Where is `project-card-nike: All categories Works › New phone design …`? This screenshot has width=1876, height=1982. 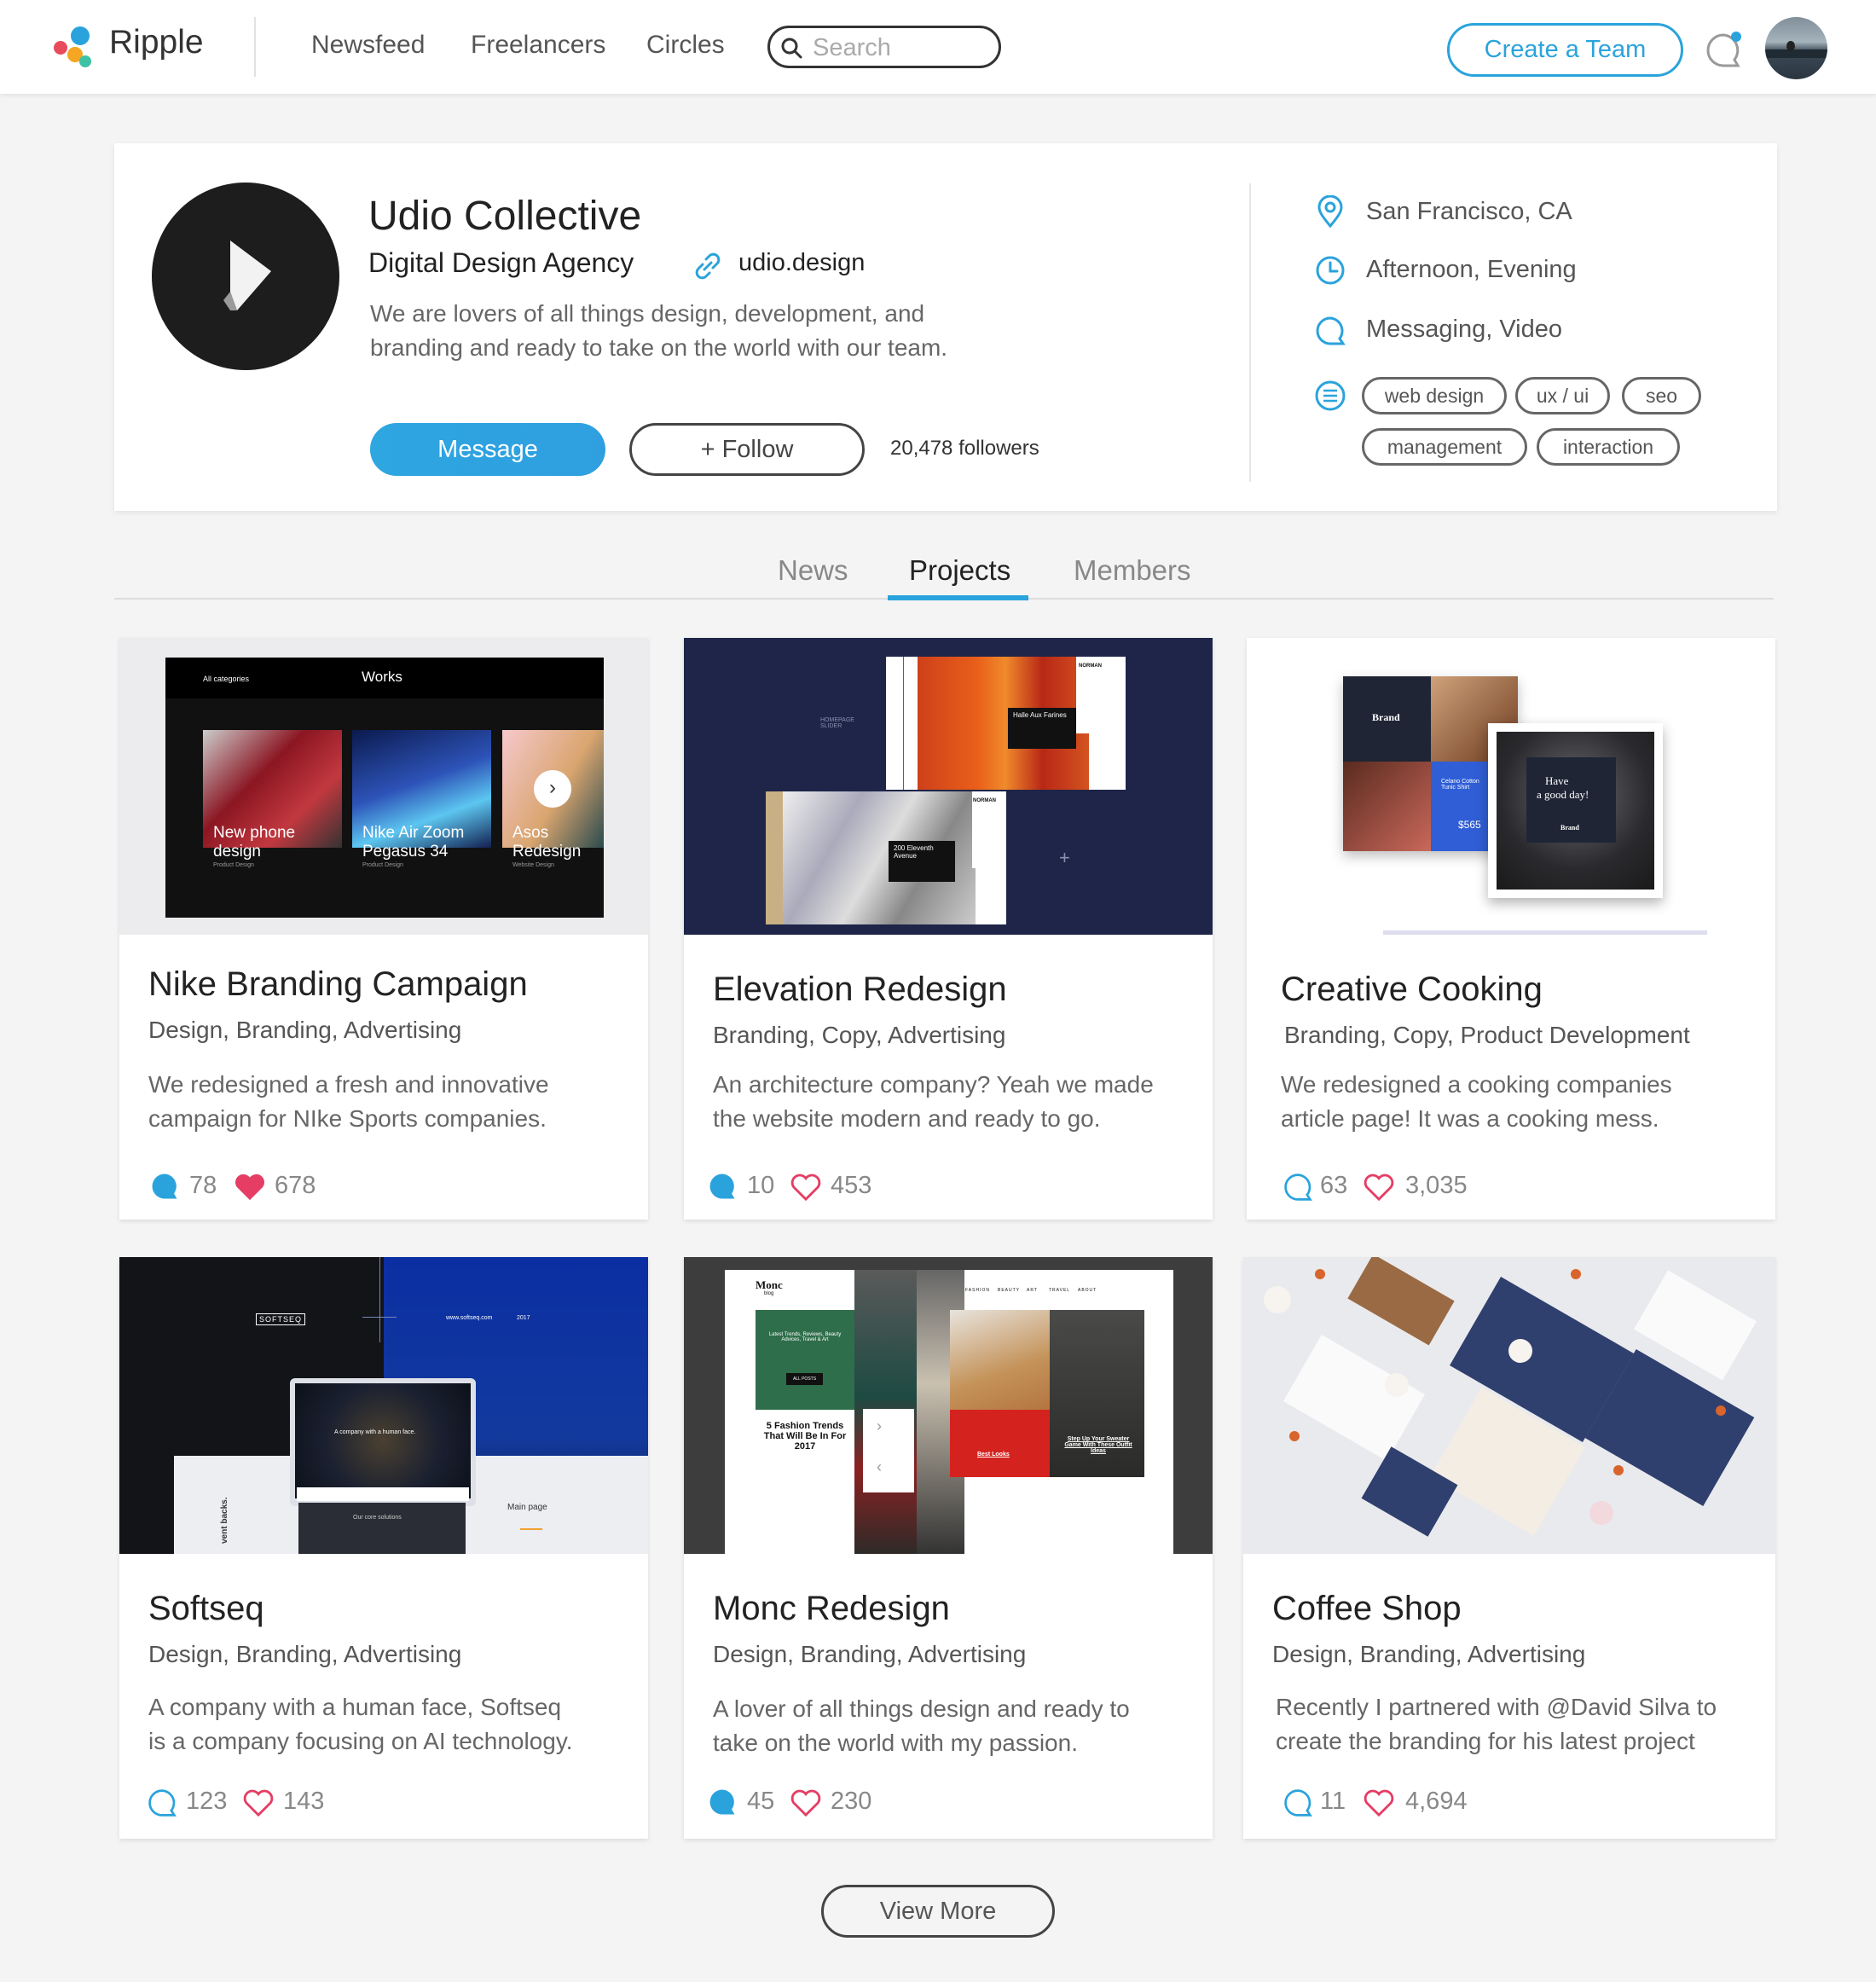
project-card-nike: All categories Works › New phone design … is located at coordinates (383, 929).